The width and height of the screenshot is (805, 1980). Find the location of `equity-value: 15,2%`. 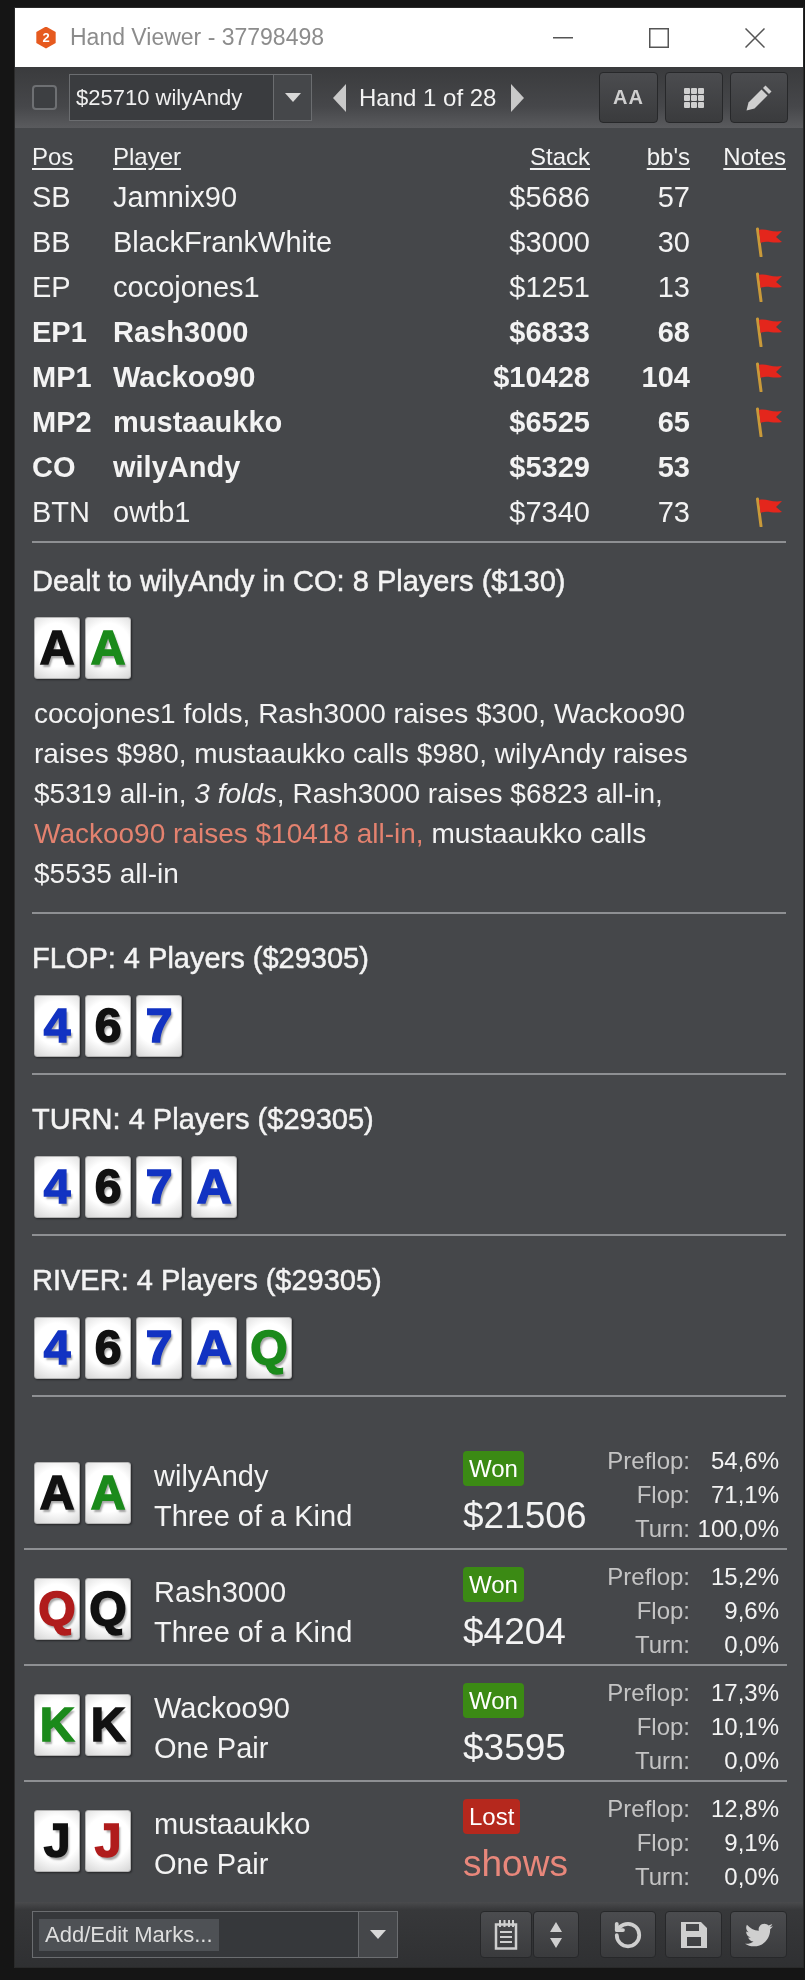

equity-value: 15,2% is located at coordinates (744, 1577).